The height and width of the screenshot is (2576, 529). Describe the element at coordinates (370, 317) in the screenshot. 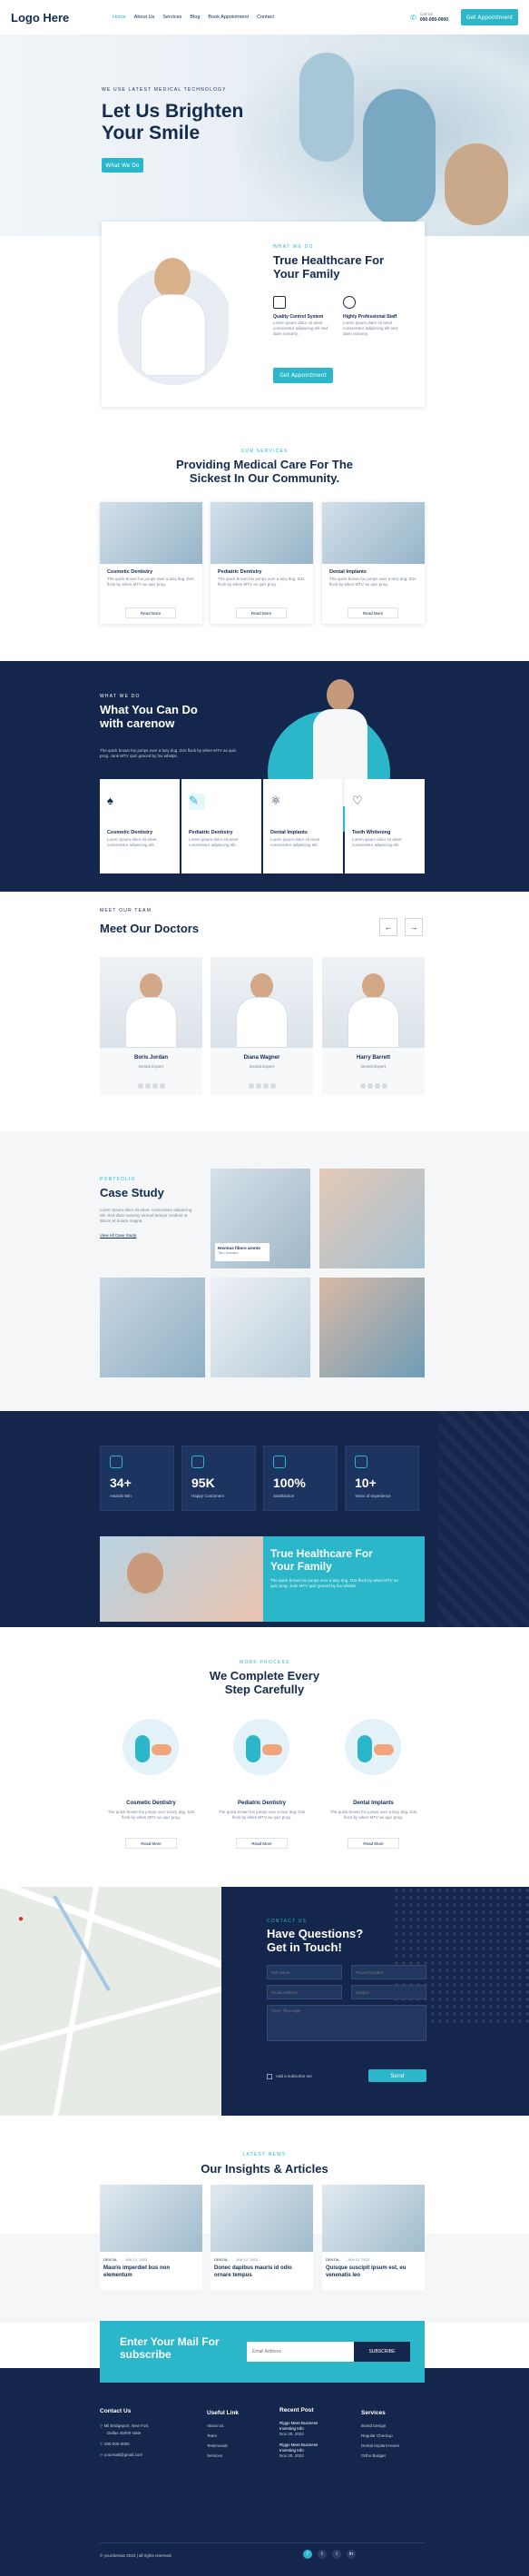

I see `feature-2-title: Highly Professional Staff` at that location.